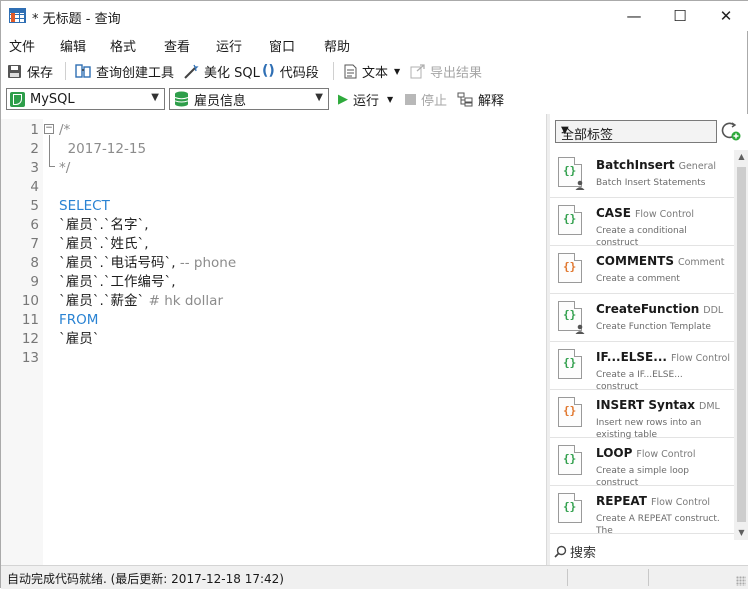 This screenshot has height=589, width=748. I want to click on menu-edit: 编辑, so click(73, 45).